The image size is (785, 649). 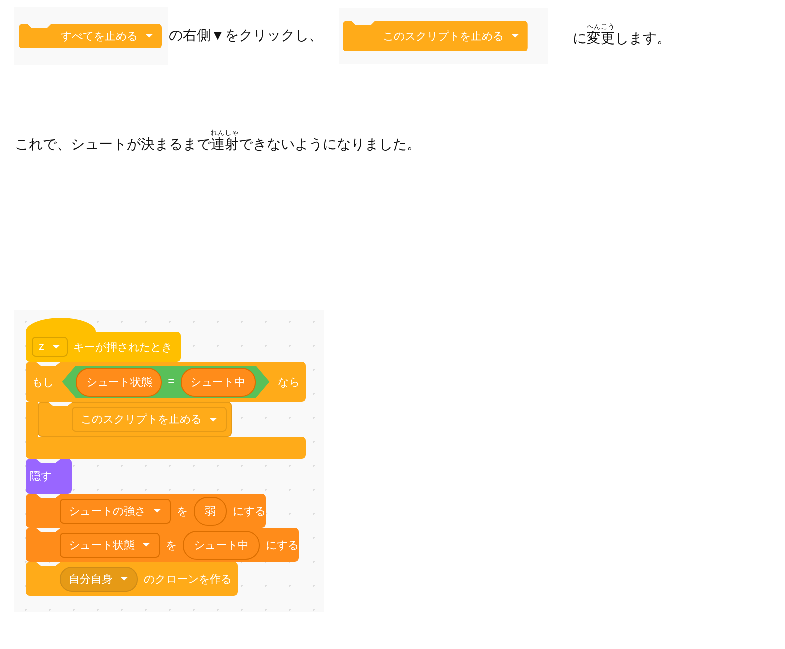 I want to click on event-block: z キーが押されたとき, so click(x=103, y=347).